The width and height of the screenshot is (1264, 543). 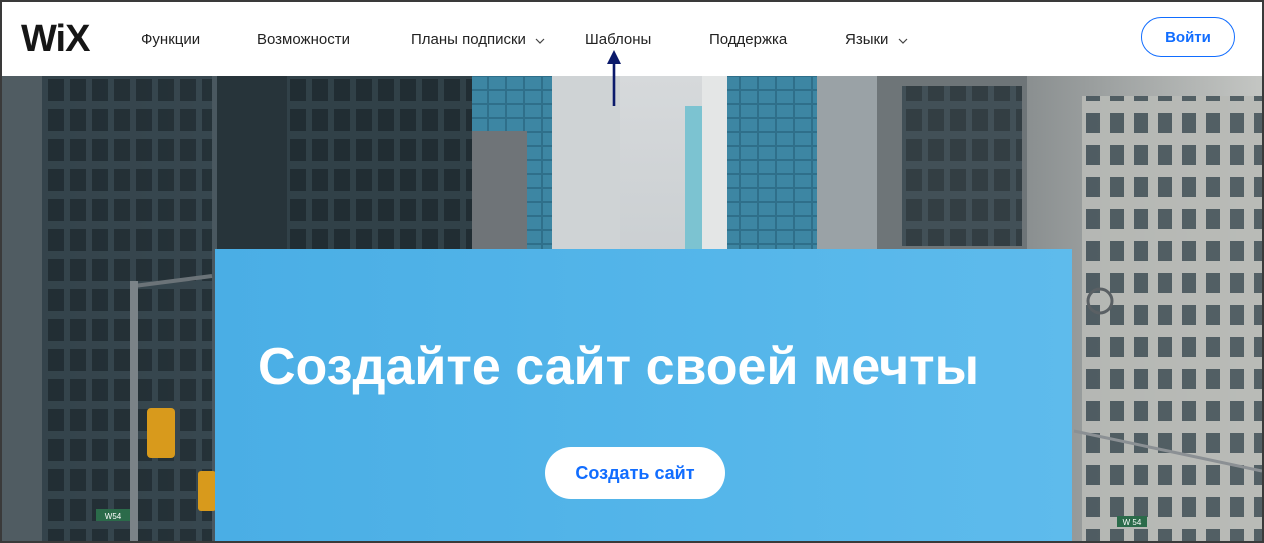 I want to click on street-sign-left: W54, so click(x=113, y=516).